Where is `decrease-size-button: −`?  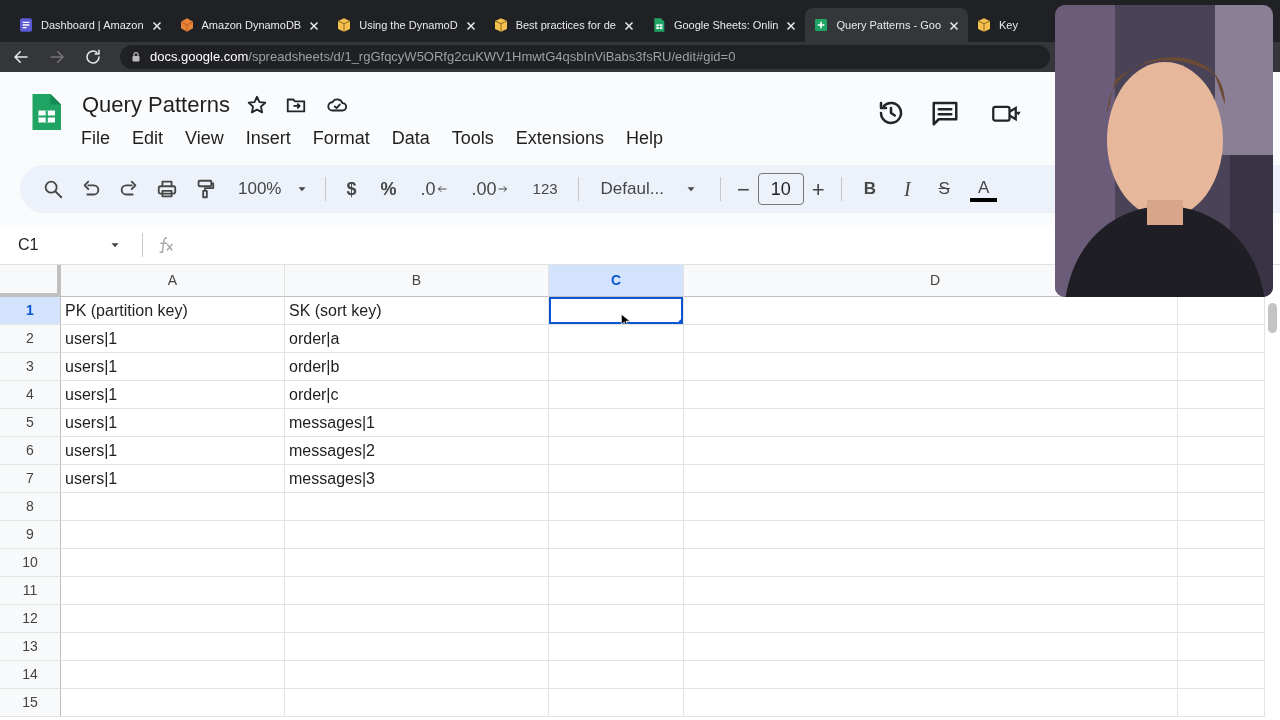
decrease-size-button: − is located at coordinates (743, 189).